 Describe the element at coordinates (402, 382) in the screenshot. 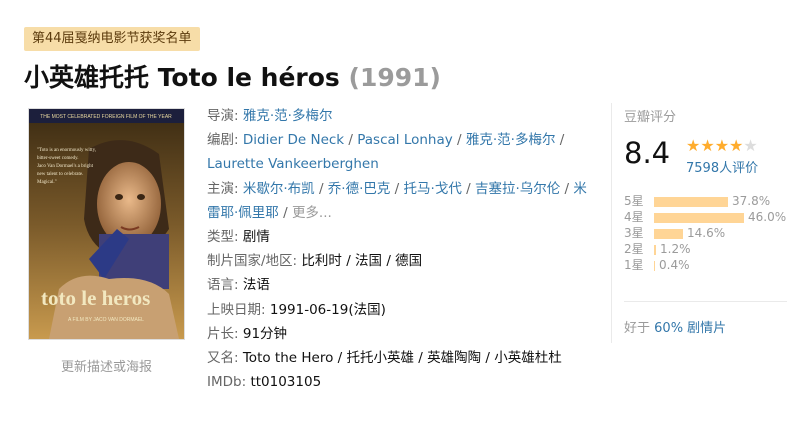

I see `imdb-row: IMDb: tt0103105` at that location.